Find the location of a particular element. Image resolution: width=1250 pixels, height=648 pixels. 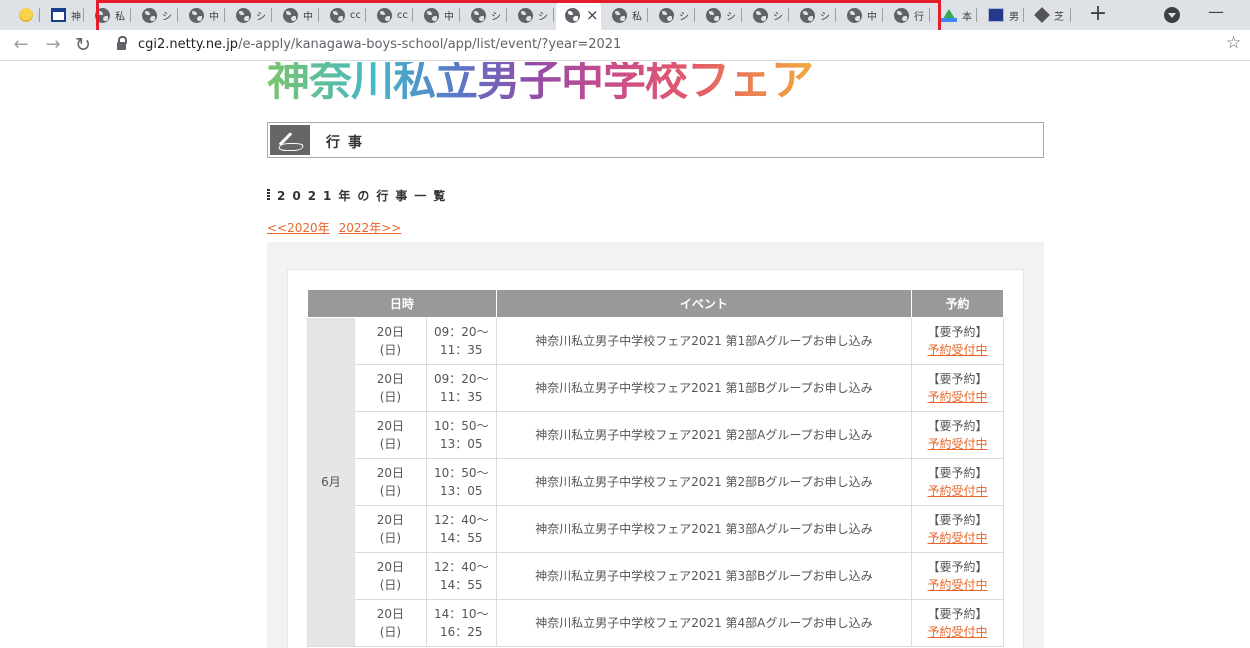

time-cell: 12：40～ 14：55 is located at coordinates (461, 576).